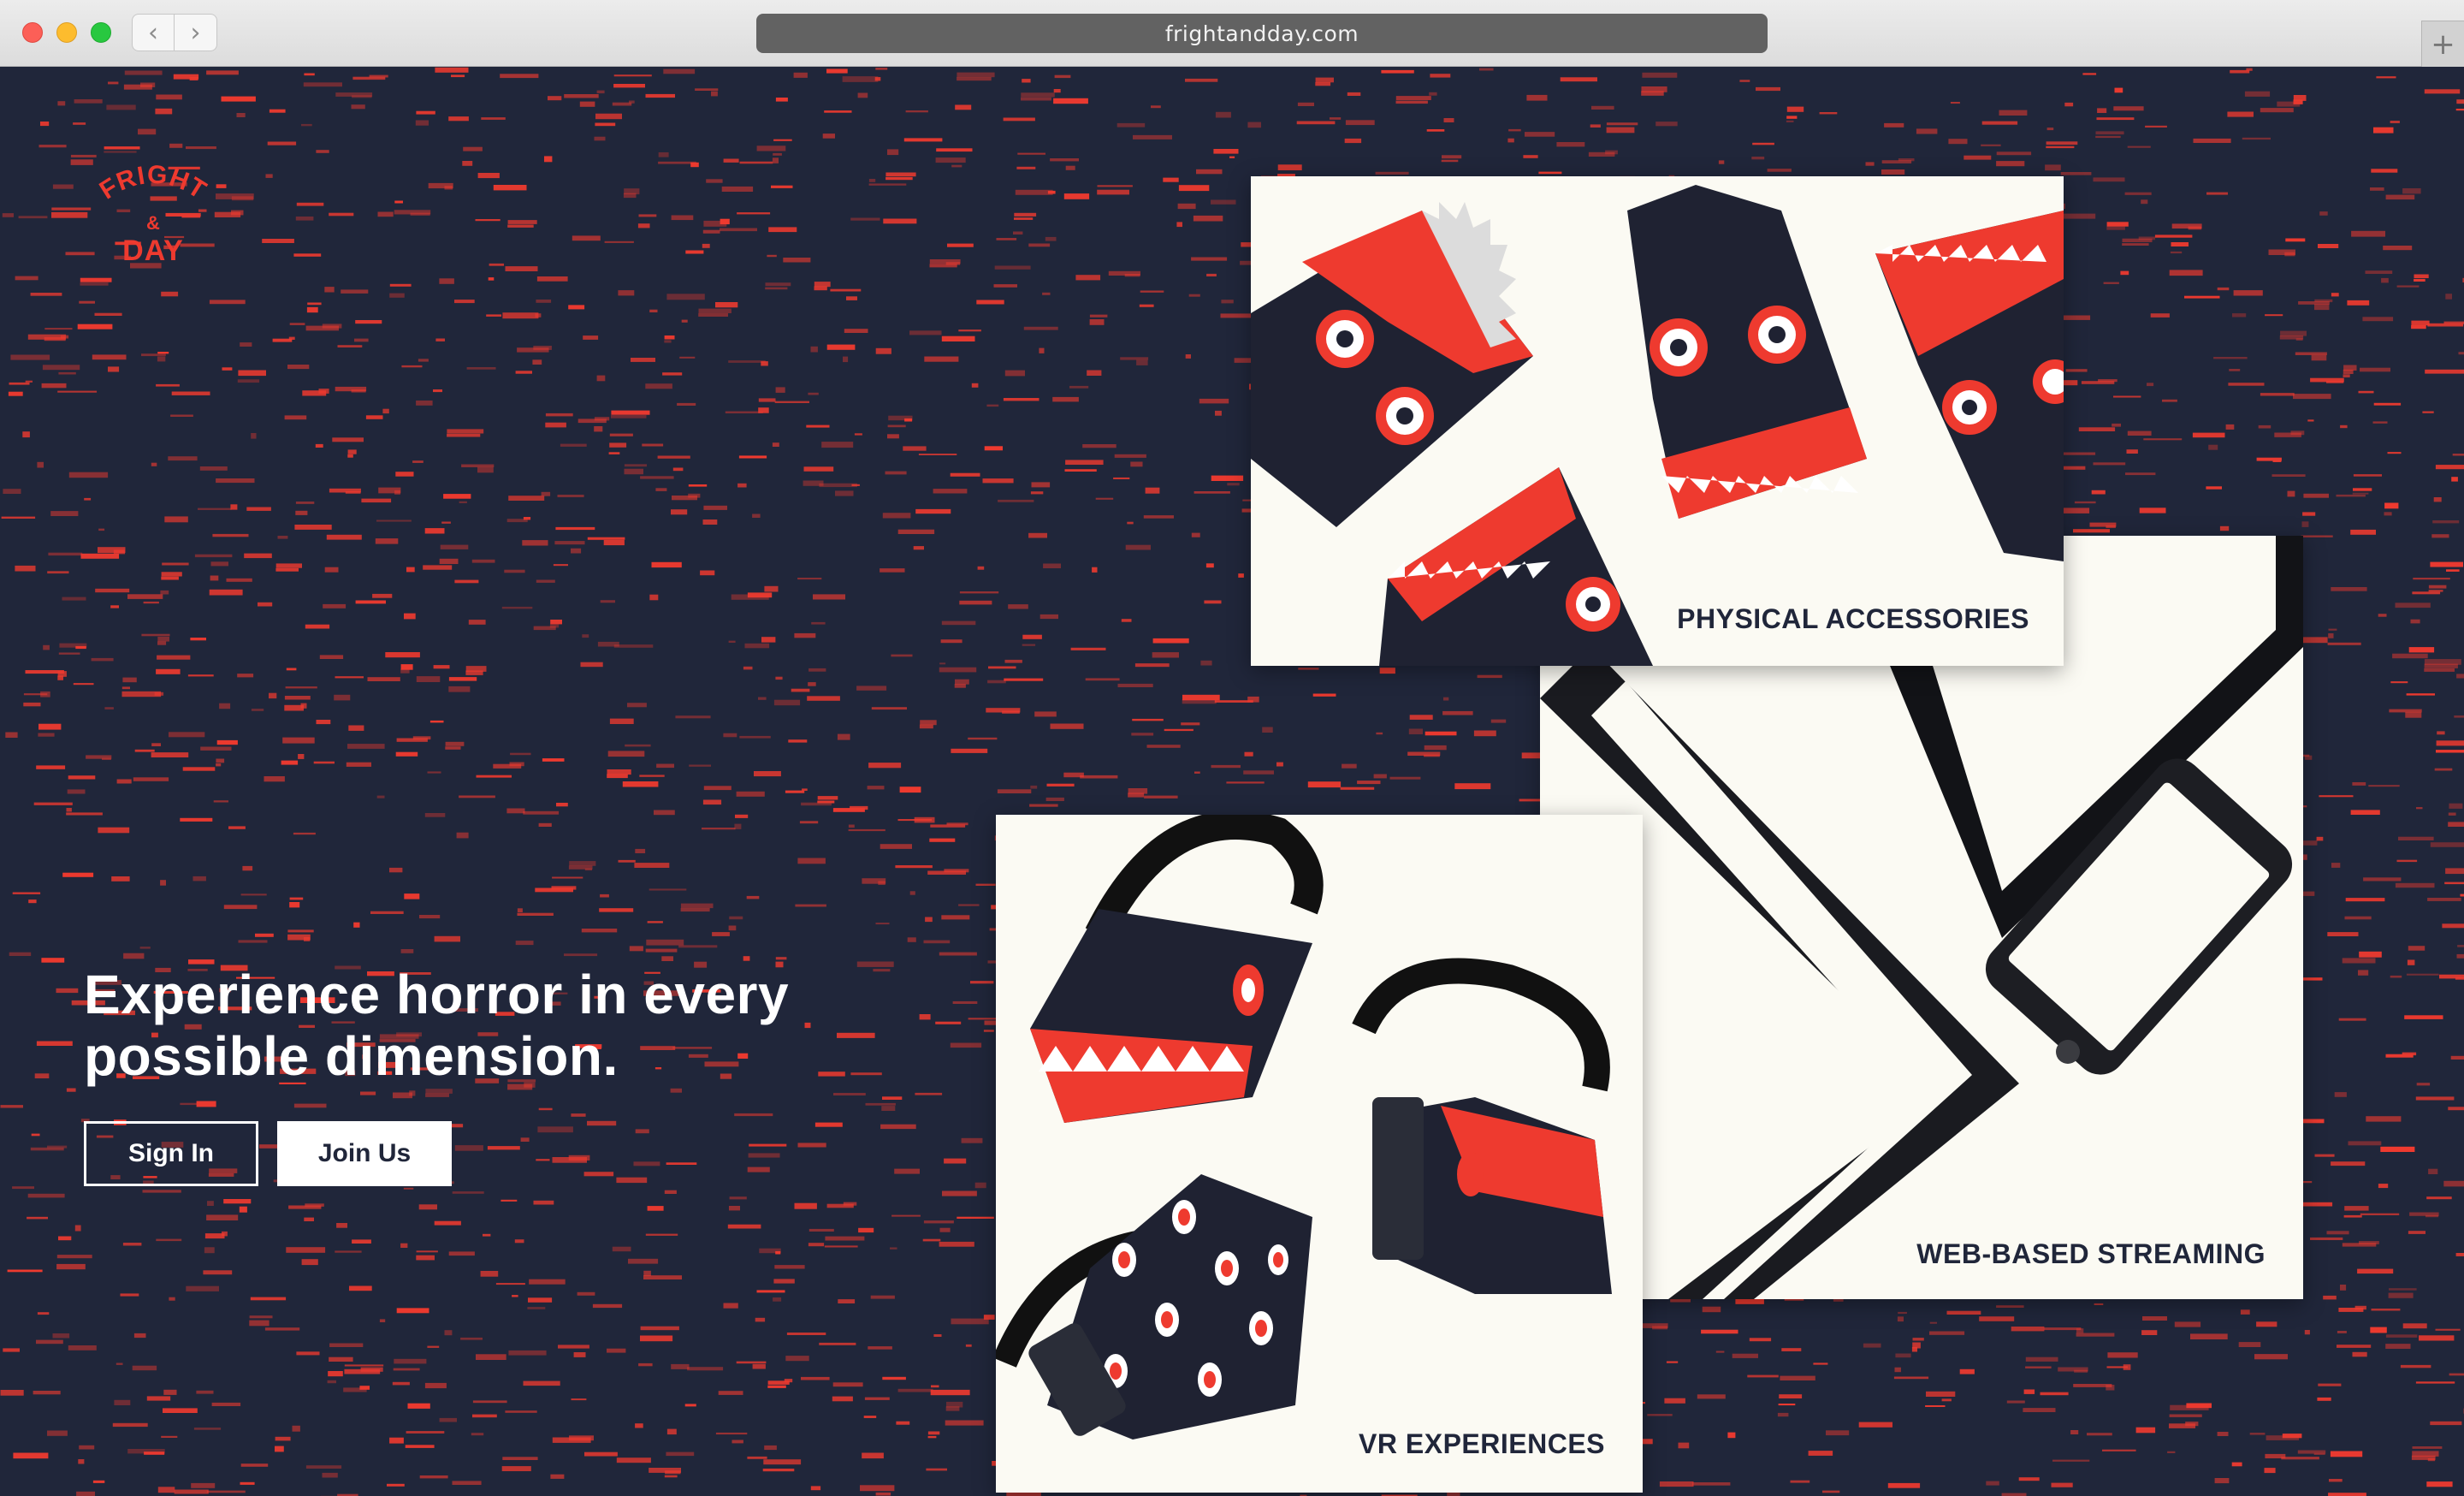 The height and width of the screenshot is (1496, 2464). I want to click on logo-word-fright: FRIGHT, so click(153, 183).